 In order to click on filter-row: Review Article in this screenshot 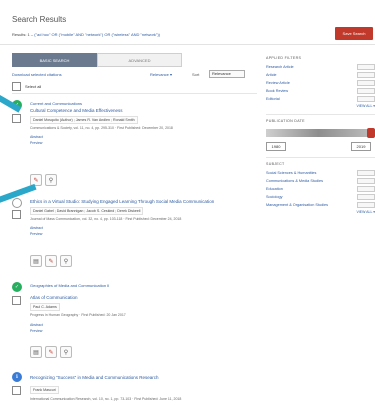, I will do `click(320, 83)`.